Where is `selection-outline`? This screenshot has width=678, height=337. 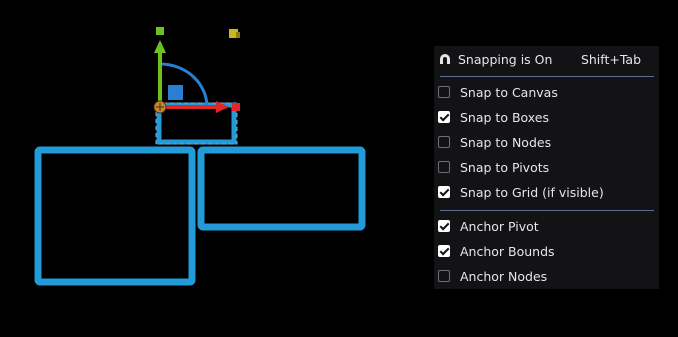
selection-outline is located at coordinates (196, 123).